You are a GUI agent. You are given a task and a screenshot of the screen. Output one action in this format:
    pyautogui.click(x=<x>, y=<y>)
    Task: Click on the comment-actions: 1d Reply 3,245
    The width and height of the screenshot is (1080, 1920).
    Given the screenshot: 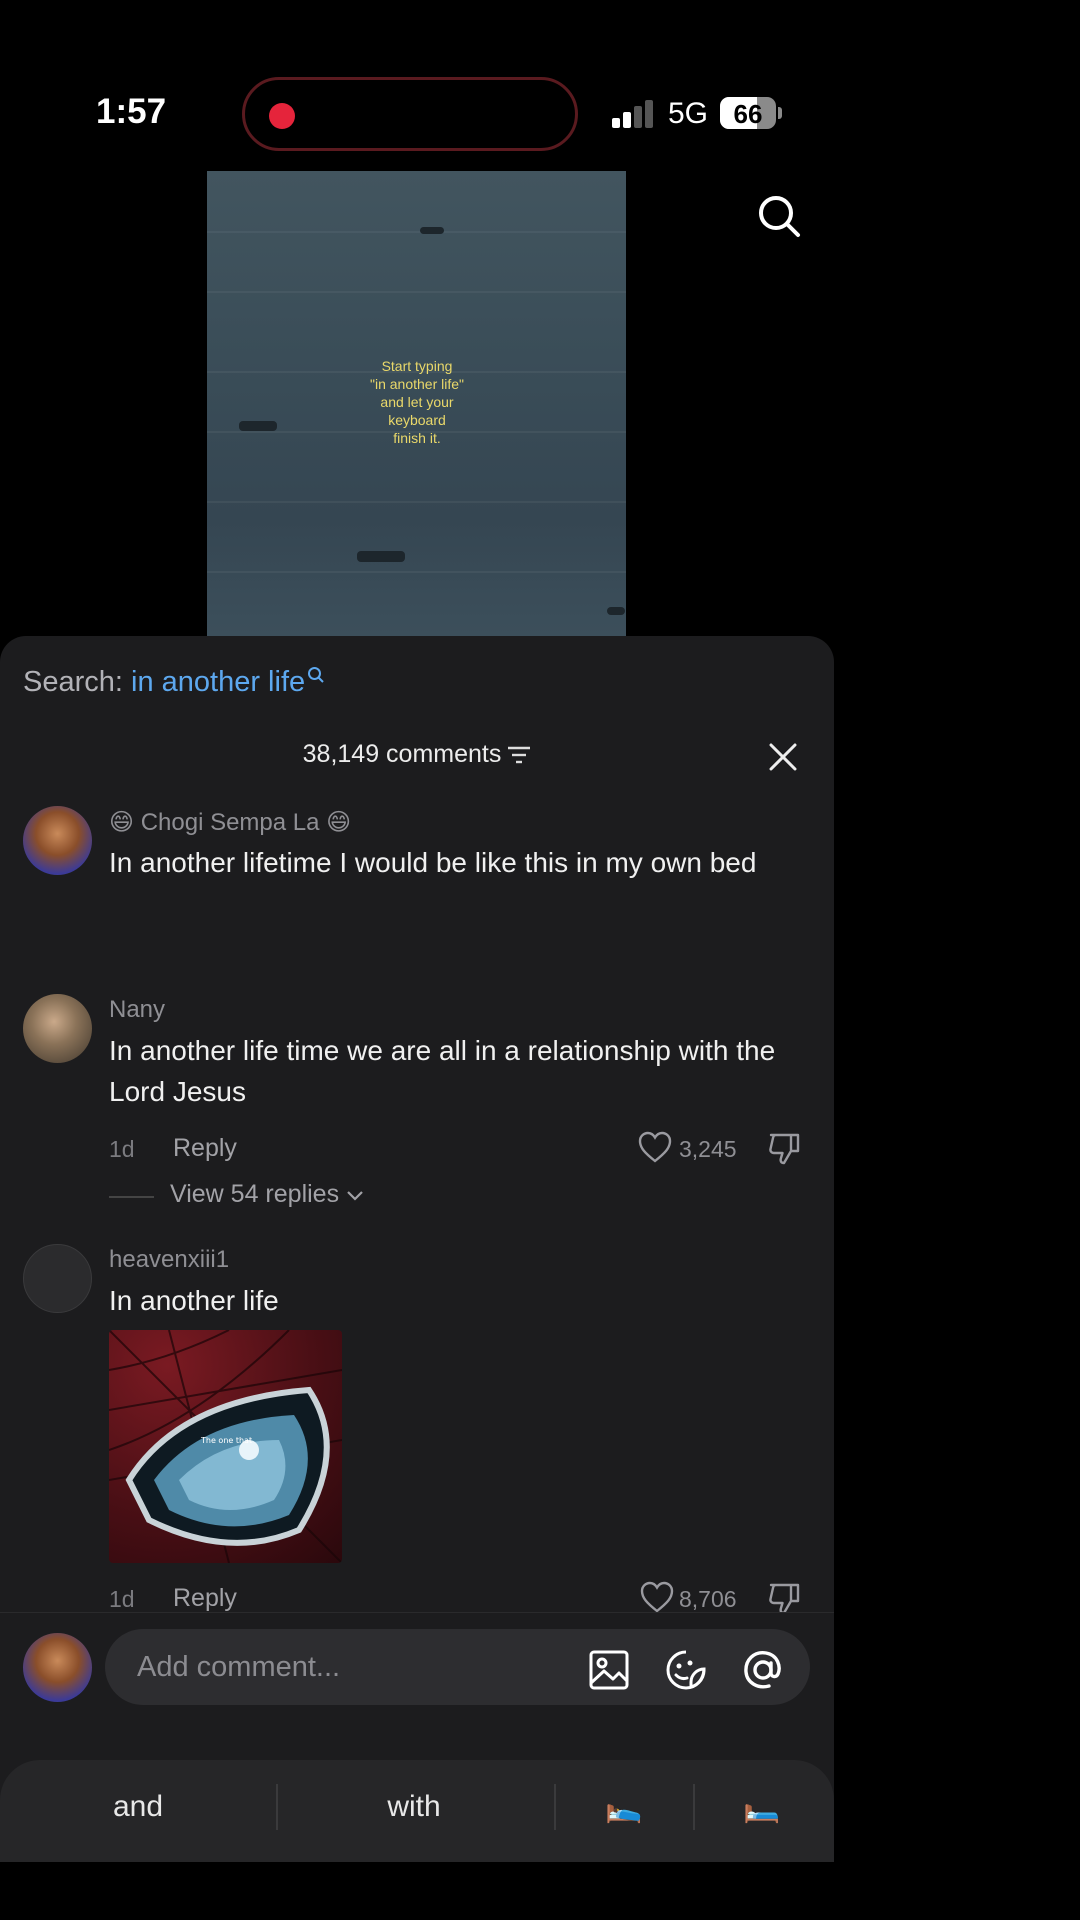 What is the action you would take?
    pyautogui.click(x=459, y=1148)
    